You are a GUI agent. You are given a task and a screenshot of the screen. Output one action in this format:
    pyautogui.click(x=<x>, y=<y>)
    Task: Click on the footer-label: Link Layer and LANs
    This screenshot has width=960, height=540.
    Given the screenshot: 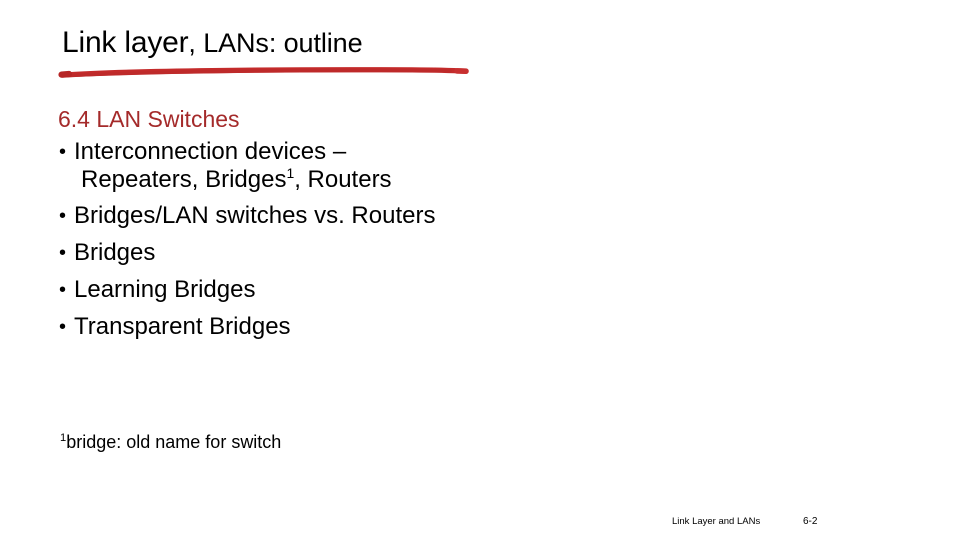 What is the action you would take?
    pyautogui.click(x=716, y=521)
    